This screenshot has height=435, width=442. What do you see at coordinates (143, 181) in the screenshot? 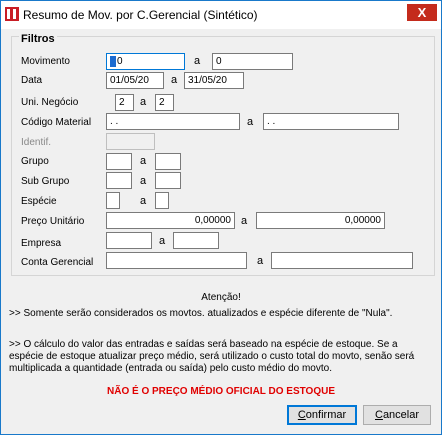
I see `sub-grupo-separator: a` at bounding box center [143, 181].